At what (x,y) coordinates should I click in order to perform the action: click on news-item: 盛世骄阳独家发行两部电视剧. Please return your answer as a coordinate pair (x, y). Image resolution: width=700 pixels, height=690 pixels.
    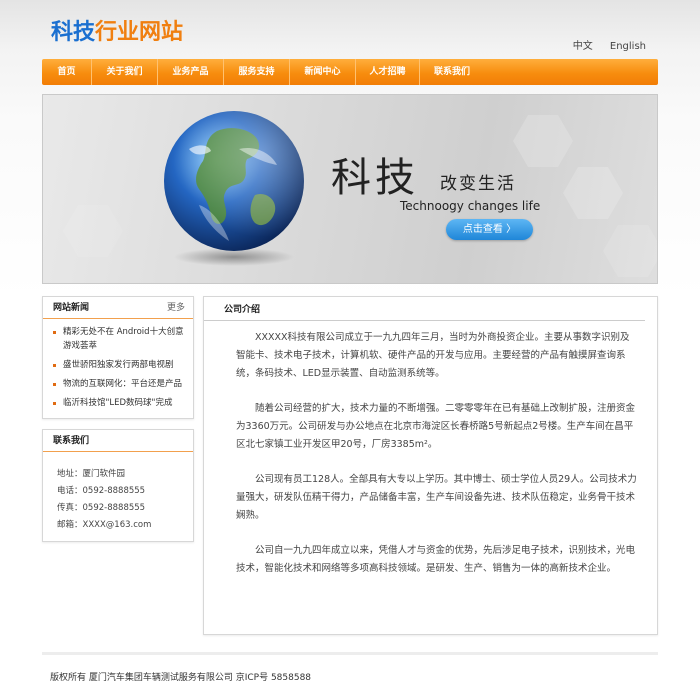
    Looking at the image, I should click on (119, 365).